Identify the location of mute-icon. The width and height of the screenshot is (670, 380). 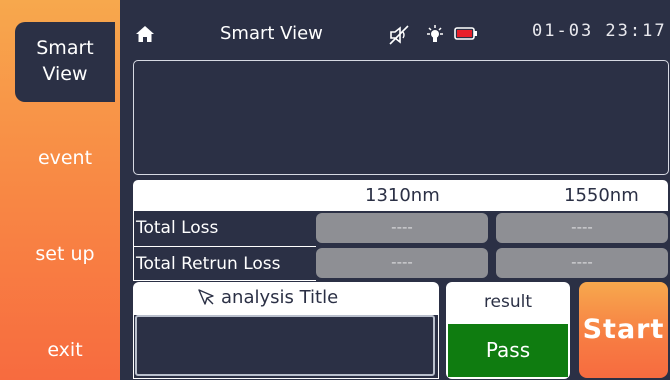
(399, 35).